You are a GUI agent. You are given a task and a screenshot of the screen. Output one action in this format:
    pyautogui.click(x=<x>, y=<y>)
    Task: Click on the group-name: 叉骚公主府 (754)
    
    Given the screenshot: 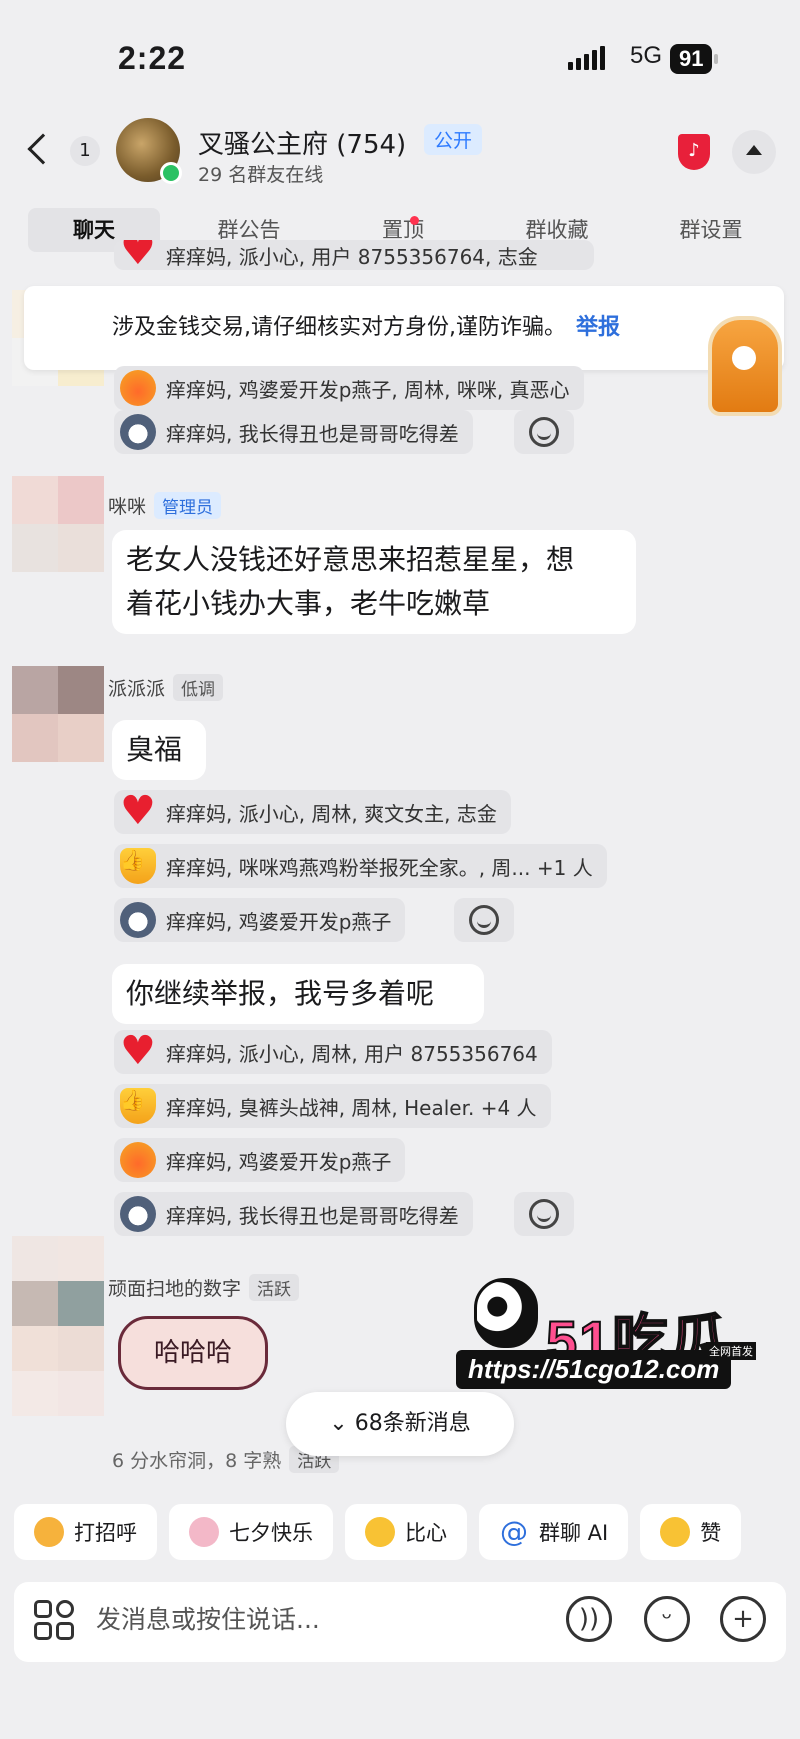 What is the action you would take?
    pyautogui.click(x=302, y=142)
    